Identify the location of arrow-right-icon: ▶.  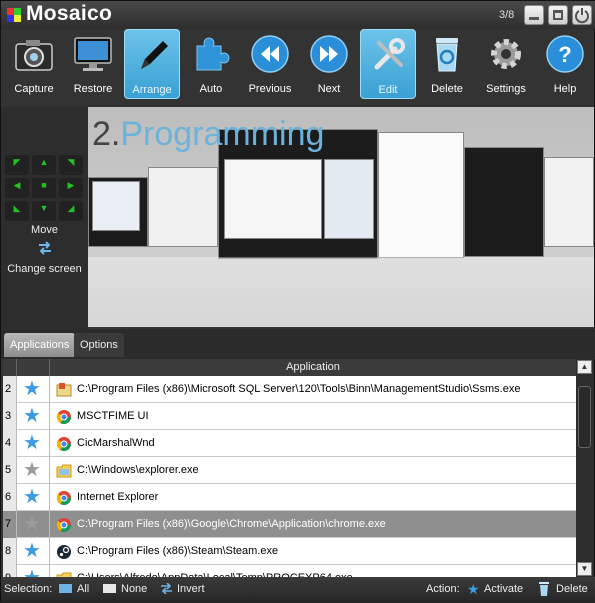
(71, 185).